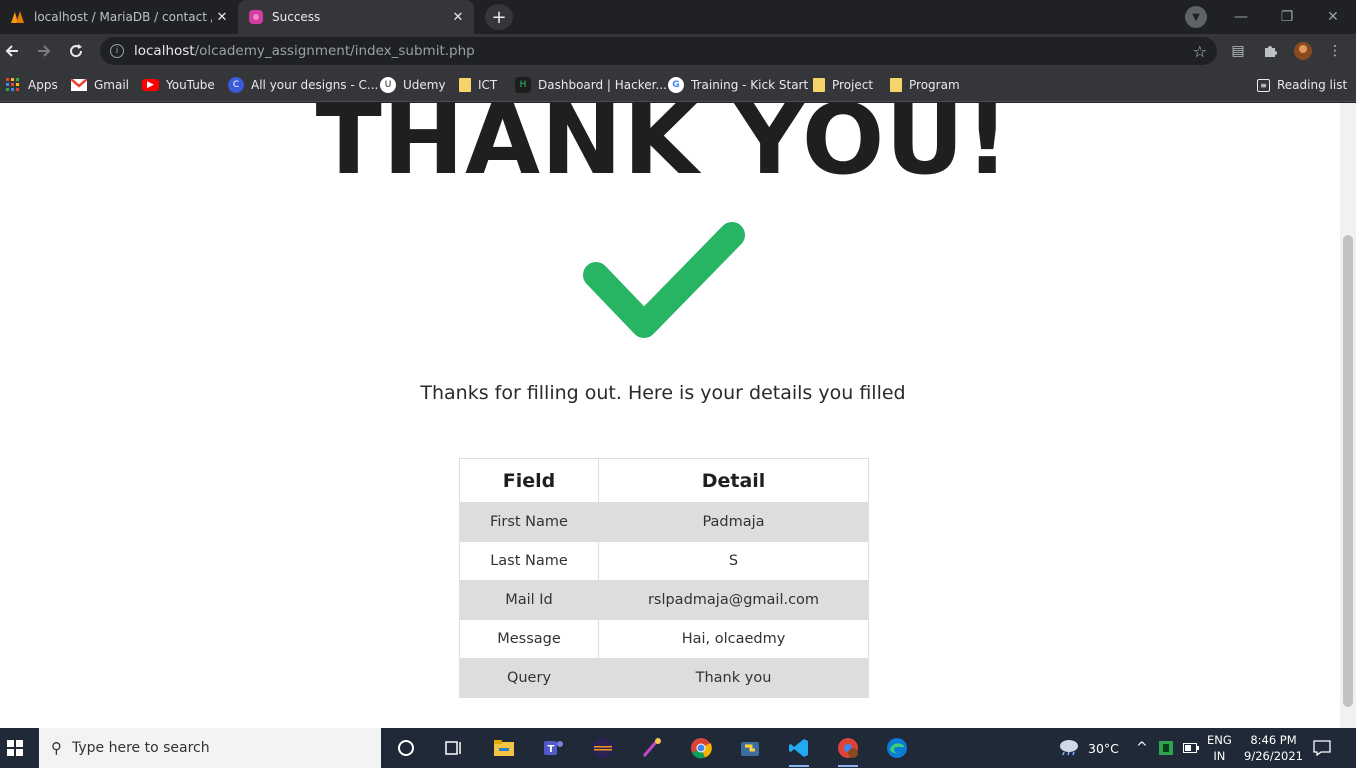 This screenshot has height=768, width=1356. Describe the element at coordinates (1191, 748) in the screenshot. I see `battery-icon` at that location.